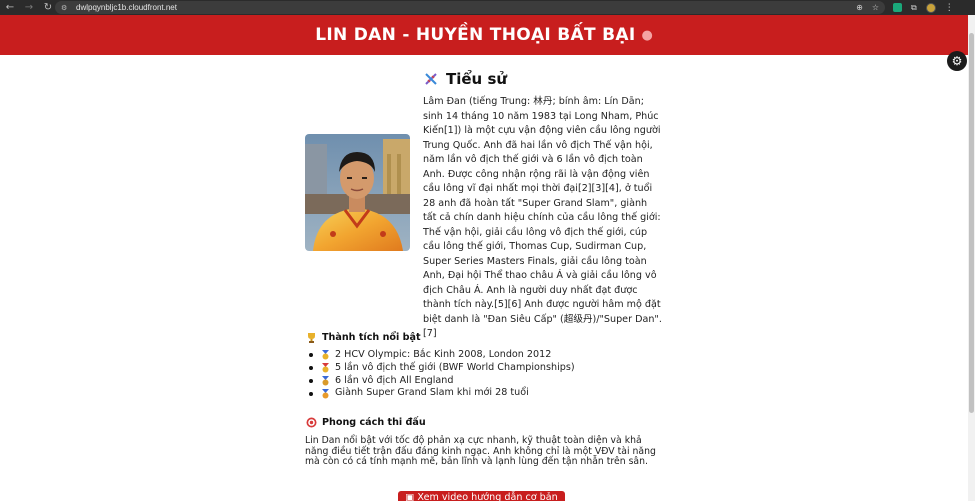 The image size is (975, 501). I want to click on dna-icon, so click(431, 79).